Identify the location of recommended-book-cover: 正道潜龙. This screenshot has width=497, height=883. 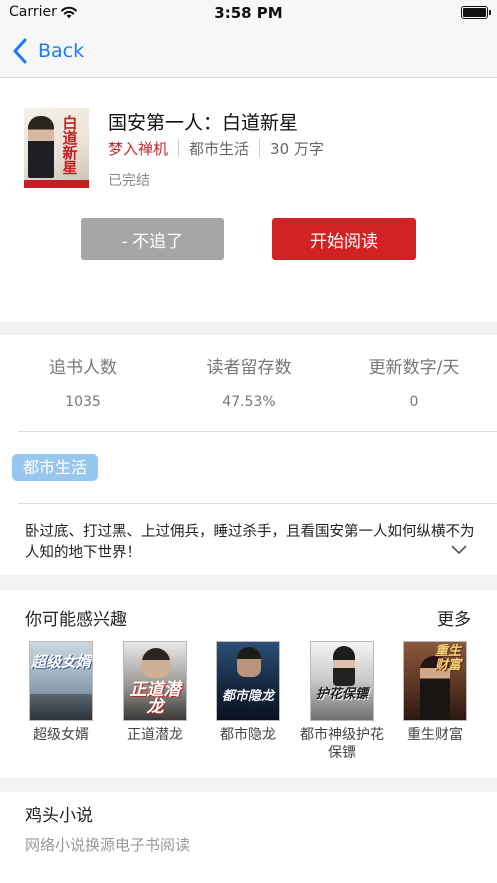
(155, 681).